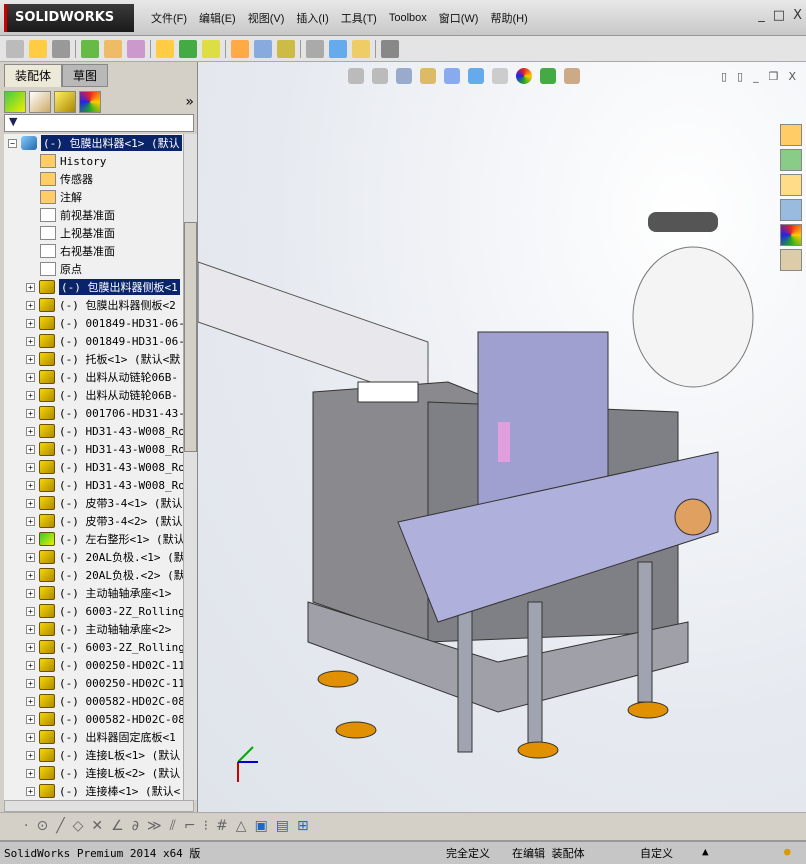  What do you see at coordinates (656, 853) in the screenshot?
I see `units-selector: 自定义` at bounding box center [656, 853].